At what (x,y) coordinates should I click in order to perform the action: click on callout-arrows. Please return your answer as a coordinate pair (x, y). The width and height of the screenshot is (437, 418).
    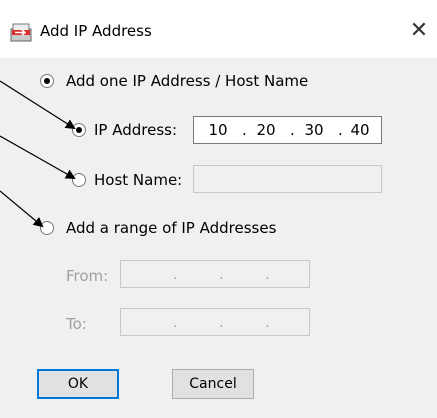
    Looking at the image, I should click on (38, 154).